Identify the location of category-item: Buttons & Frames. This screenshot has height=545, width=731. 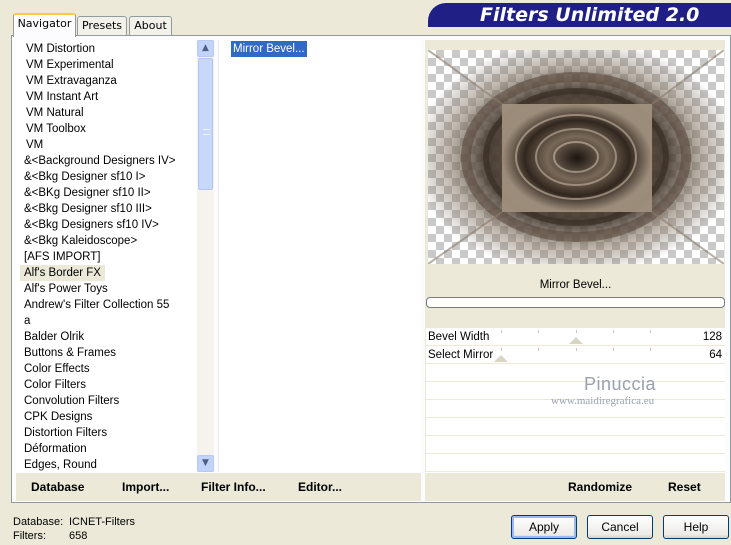
(70, 353).